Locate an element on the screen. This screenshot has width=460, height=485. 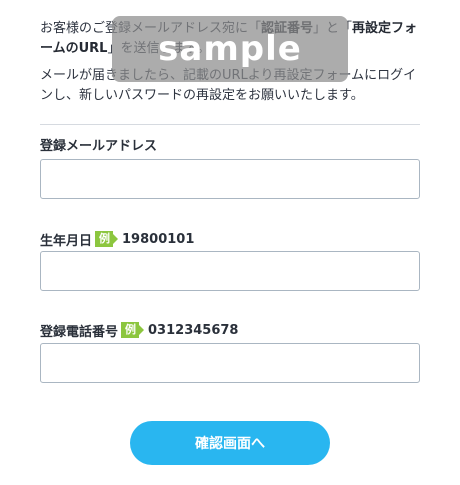
intro-keyword-auth-code: 認証番号 is located at coordinates (287, 28).